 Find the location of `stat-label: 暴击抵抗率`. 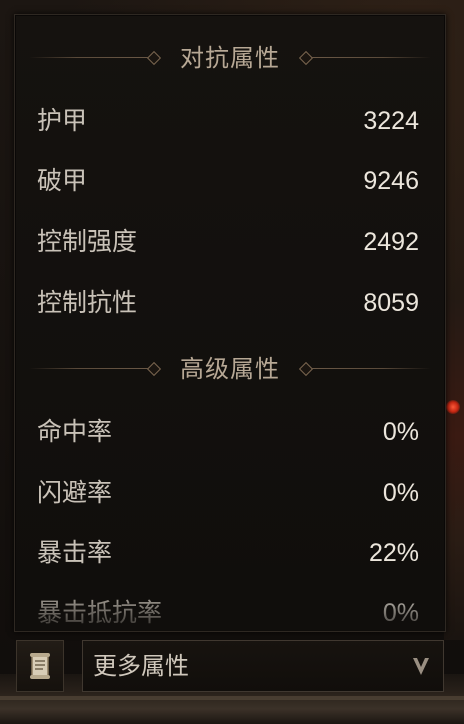

stat-label: 暴击抵抗率 is located at coordinates (100, 612).